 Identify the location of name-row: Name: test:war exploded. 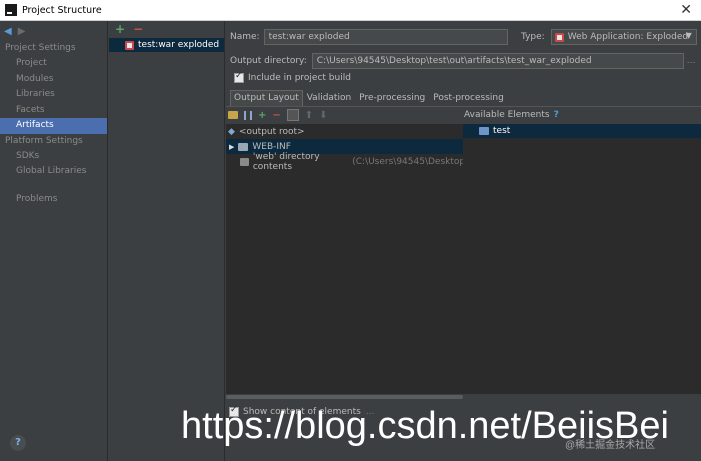
(369, 37).